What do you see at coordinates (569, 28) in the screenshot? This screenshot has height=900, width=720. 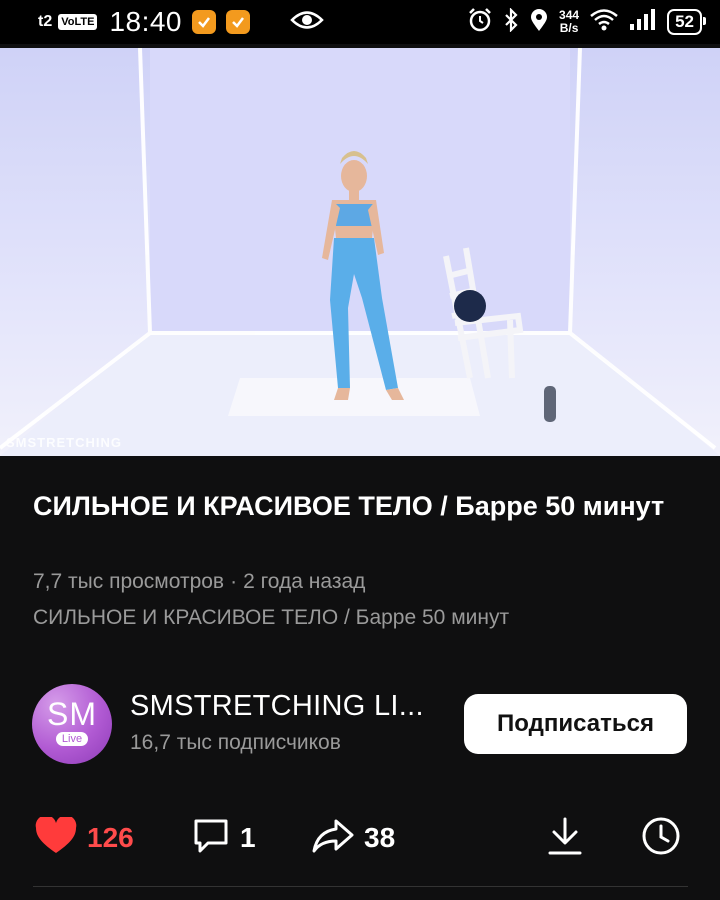 I see `net-speed-unit: B/s` at bounding box center [569, 28].